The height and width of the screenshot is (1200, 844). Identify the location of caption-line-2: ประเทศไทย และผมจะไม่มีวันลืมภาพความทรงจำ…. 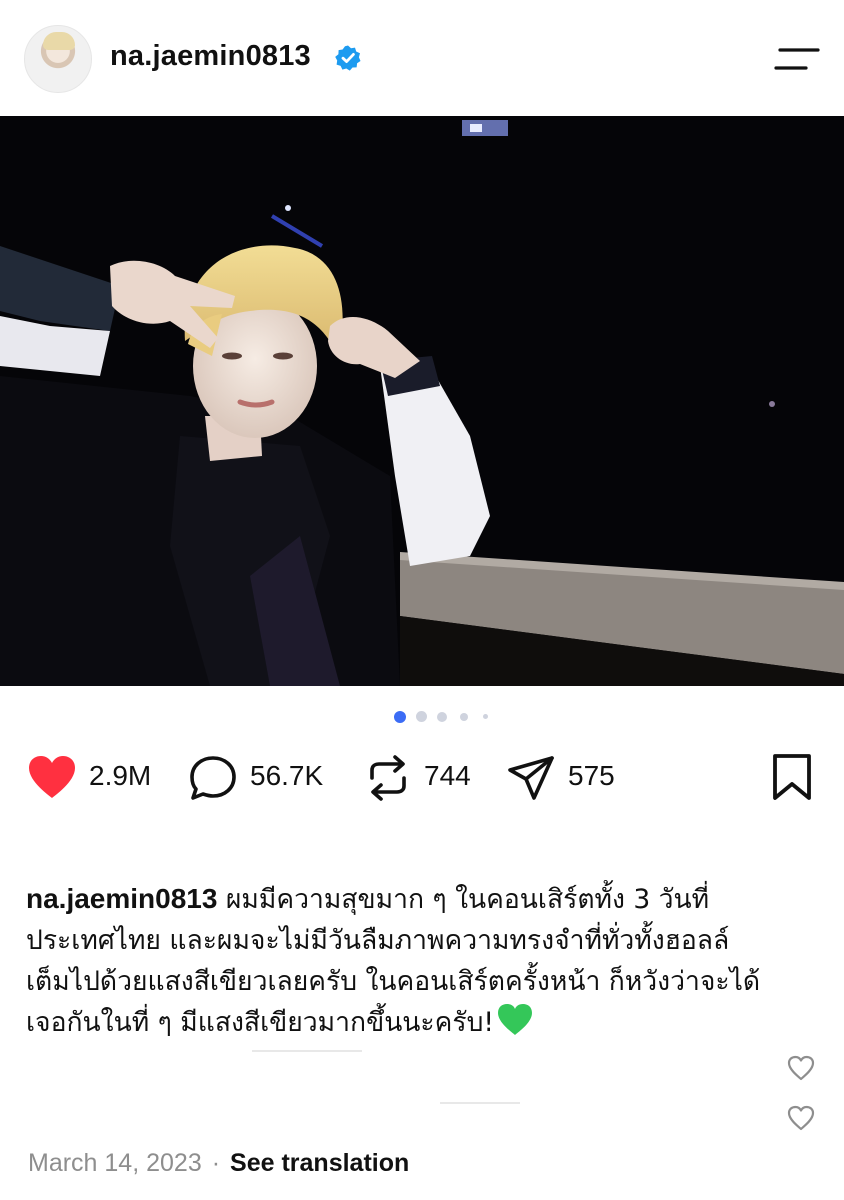
(378, 940).